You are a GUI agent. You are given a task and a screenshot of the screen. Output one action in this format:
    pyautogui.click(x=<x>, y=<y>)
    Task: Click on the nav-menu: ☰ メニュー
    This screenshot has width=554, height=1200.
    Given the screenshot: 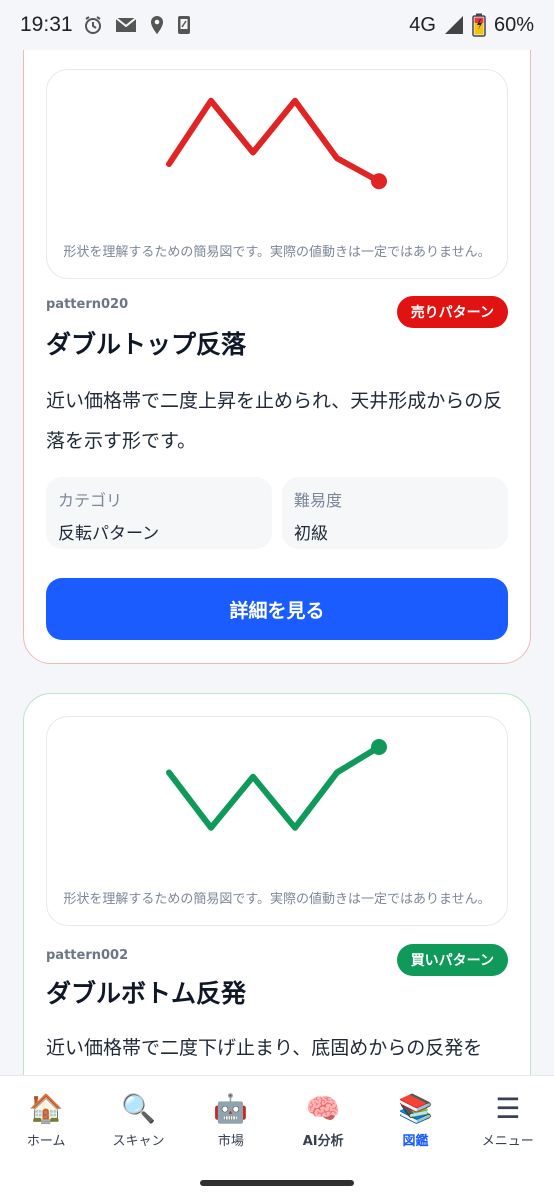 What is the action you would take?
    pyautogui.click(x=508, y=1120)
    